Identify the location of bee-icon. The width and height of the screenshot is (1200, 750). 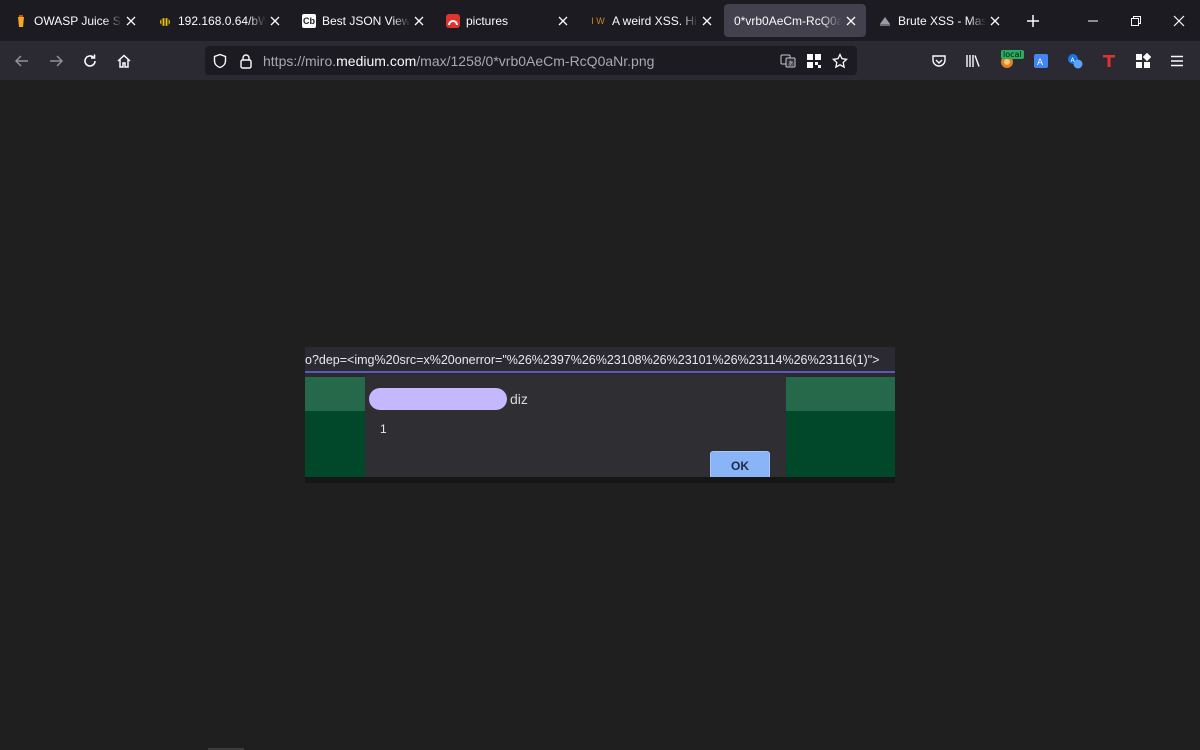
(165, 21).